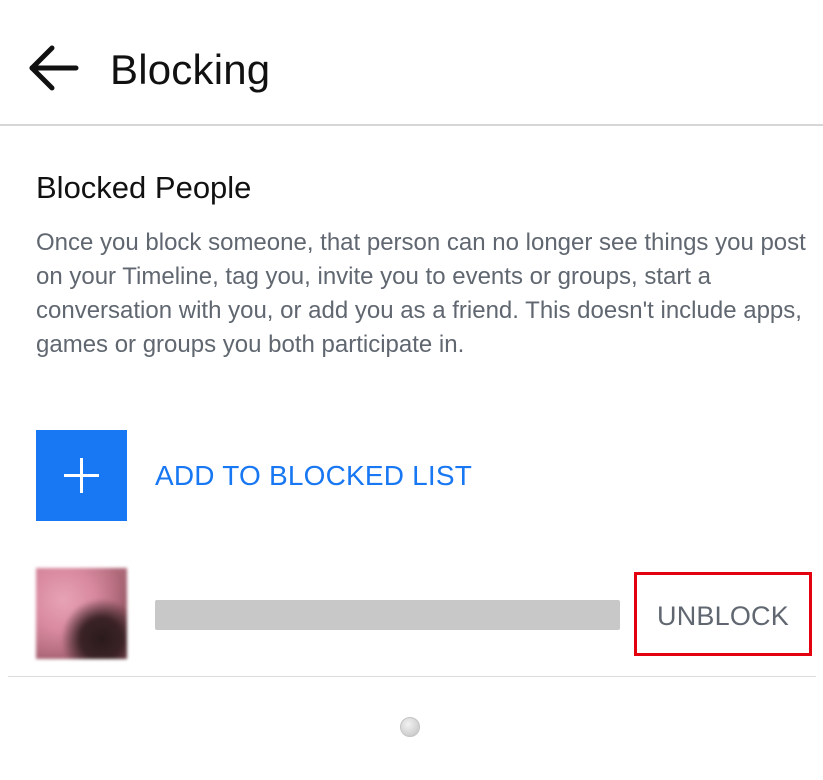 Image resolution: width=823 pixels, height=780 pixels. What do you see at coordinates (190, 69) in the screenshot?
I see `page-title: Blocking` at bounding box center [190, 69].